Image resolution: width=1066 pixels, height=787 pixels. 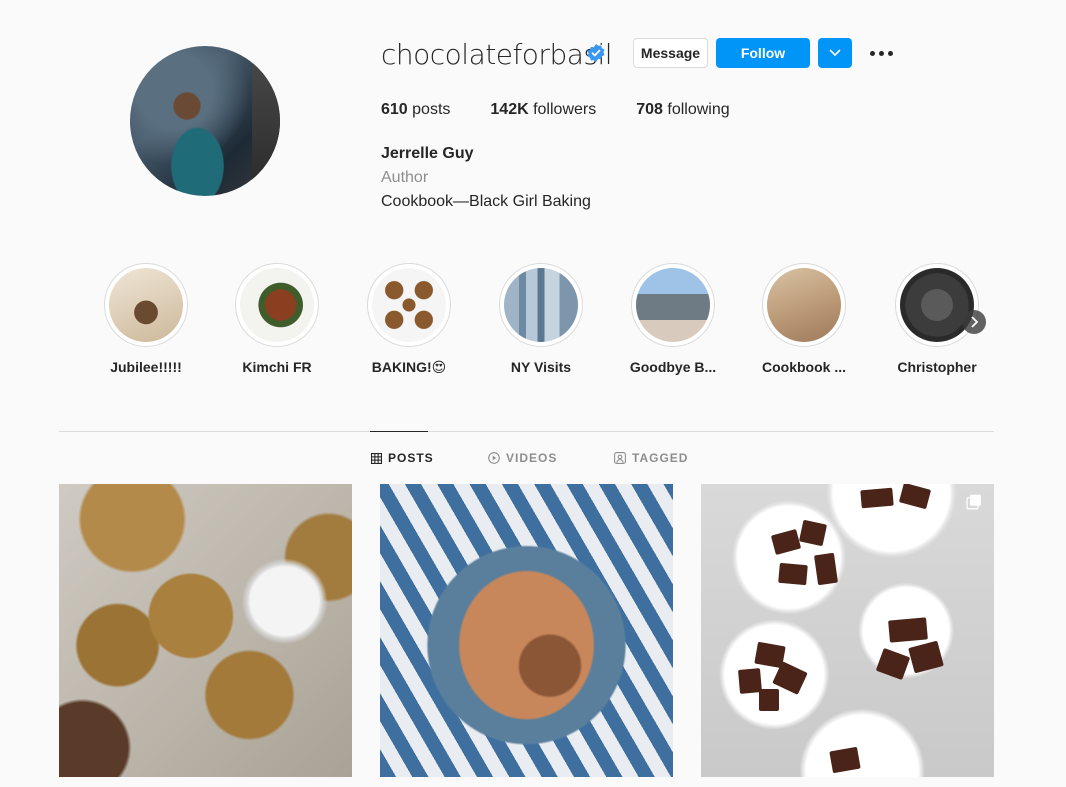 I want to click on highlight-item: BAKING!😍, so click(x=409, y=319).